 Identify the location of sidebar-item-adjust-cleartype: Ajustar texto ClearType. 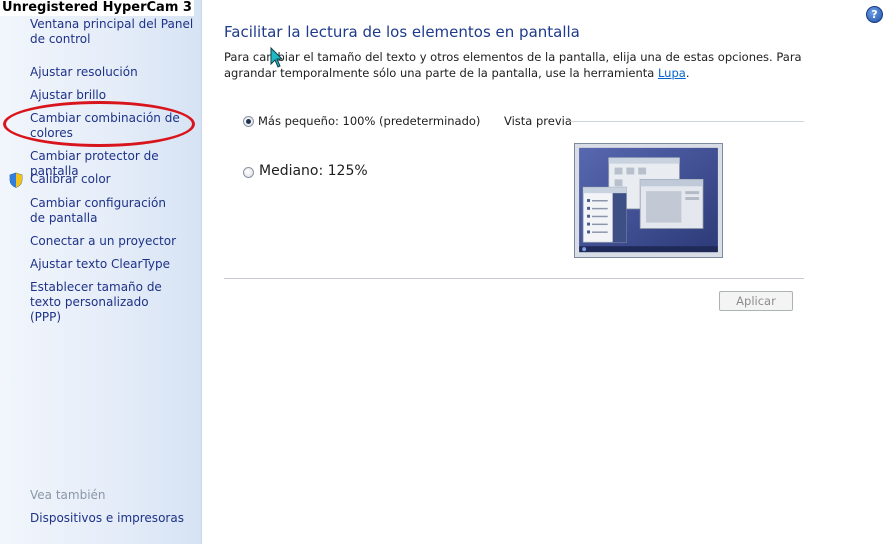
(114, 264).